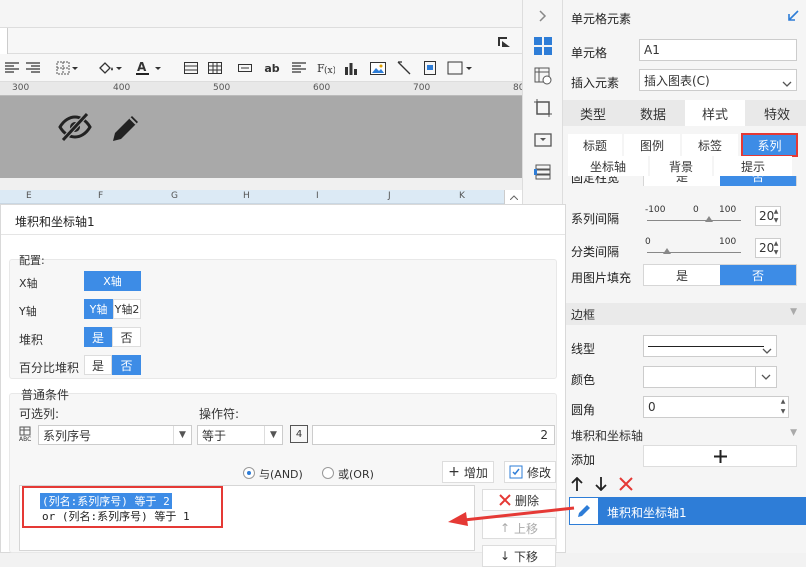 Image resolution: width=806 pixels, height=567 pixels. Describe the element at coordinates (115, 435) in the screenshot. I see `column-select: 系列序号 ▼` at that location.